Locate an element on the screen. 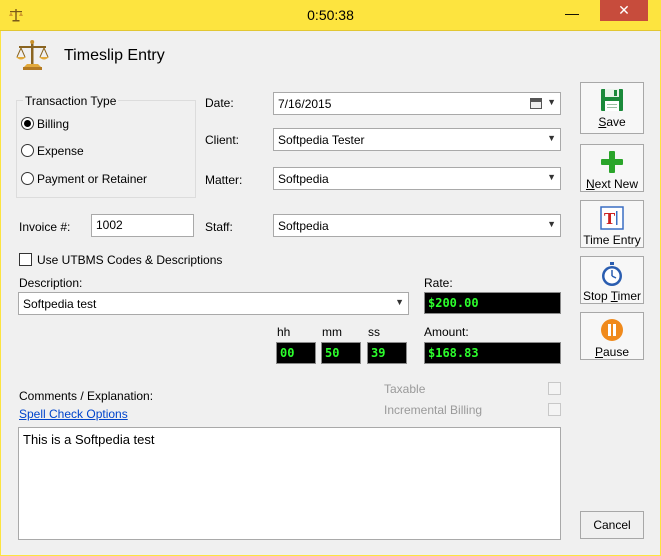  pause-icon is located at coordinates (612, 330).